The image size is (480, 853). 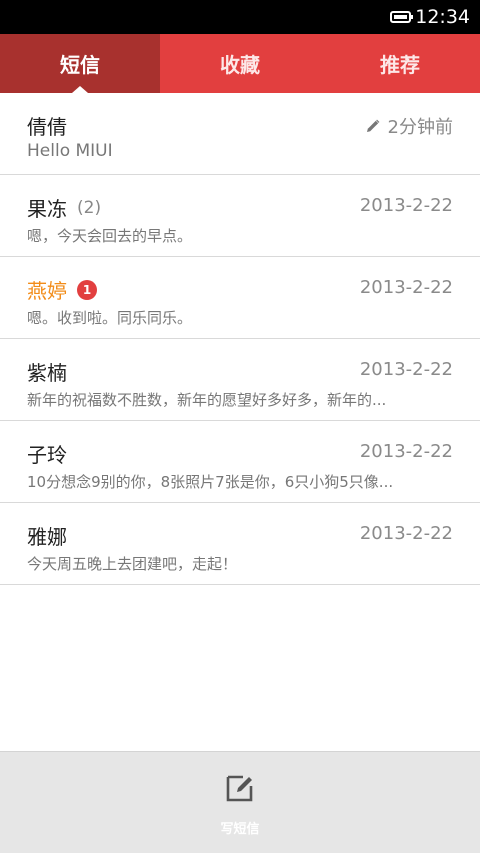 I want to click on tab-label: 收藏, so click(x=240, y=65).